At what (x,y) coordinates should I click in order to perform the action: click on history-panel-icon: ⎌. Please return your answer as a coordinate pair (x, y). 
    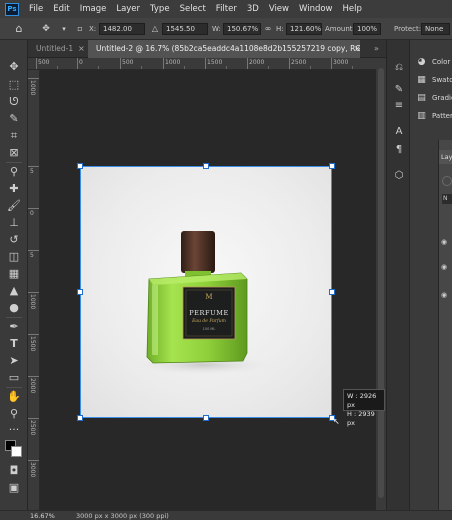
    Looking at the image, I should click on (399, 68).